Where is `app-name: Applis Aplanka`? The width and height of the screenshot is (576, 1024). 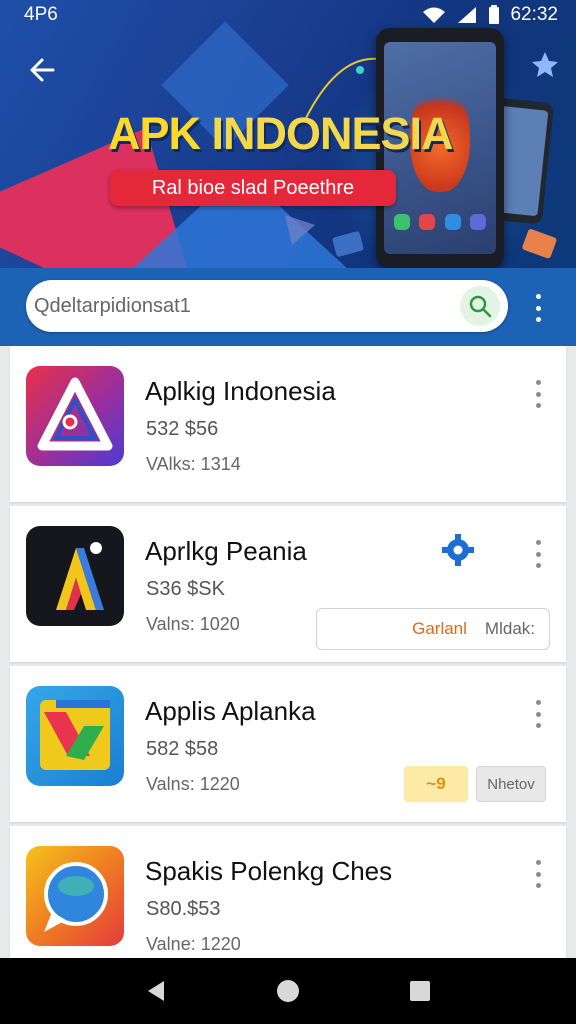
app-name: Applis Aplanka is located at coordinates (230, 711).